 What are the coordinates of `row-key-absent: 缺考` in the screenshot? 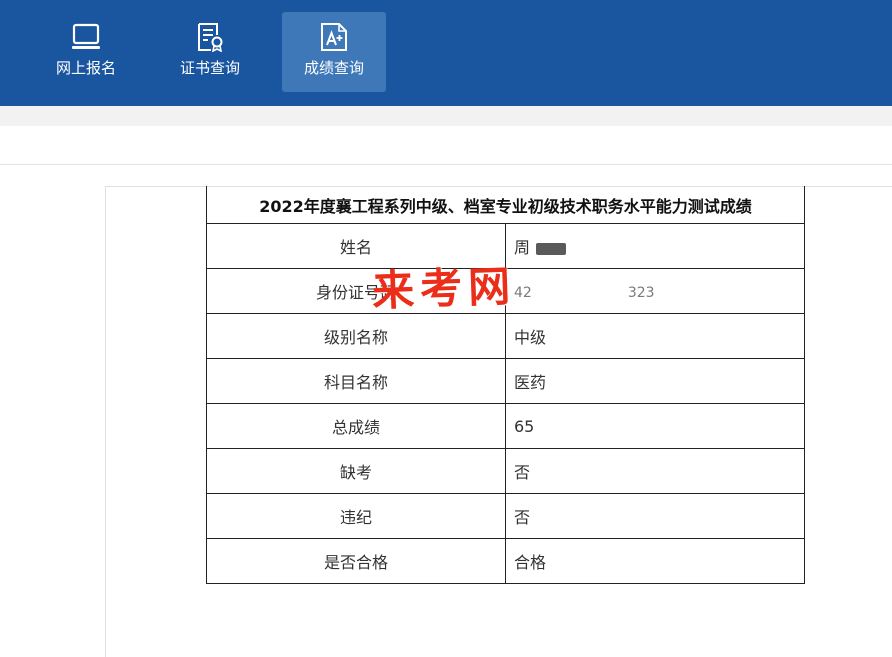 It's located at (356, 471).